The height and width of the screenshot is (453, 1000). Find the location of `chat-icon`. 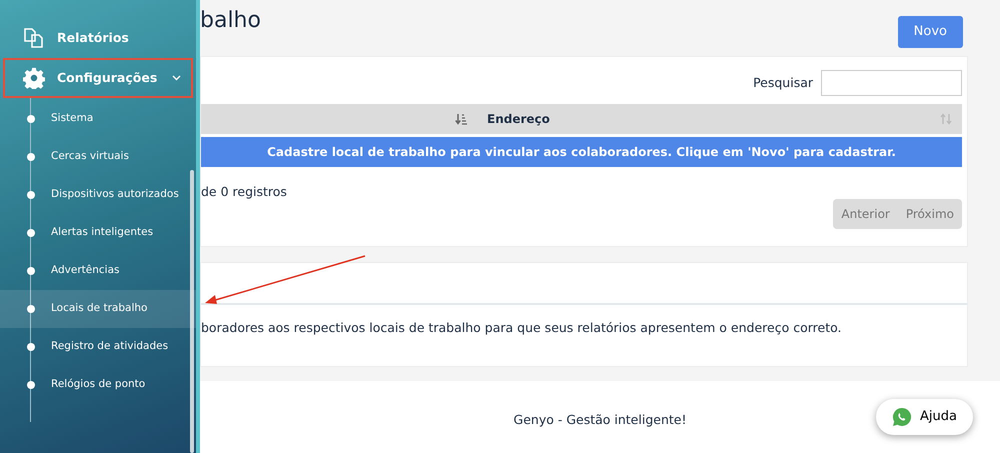

chat-icon is located at coordinates (902, 417).